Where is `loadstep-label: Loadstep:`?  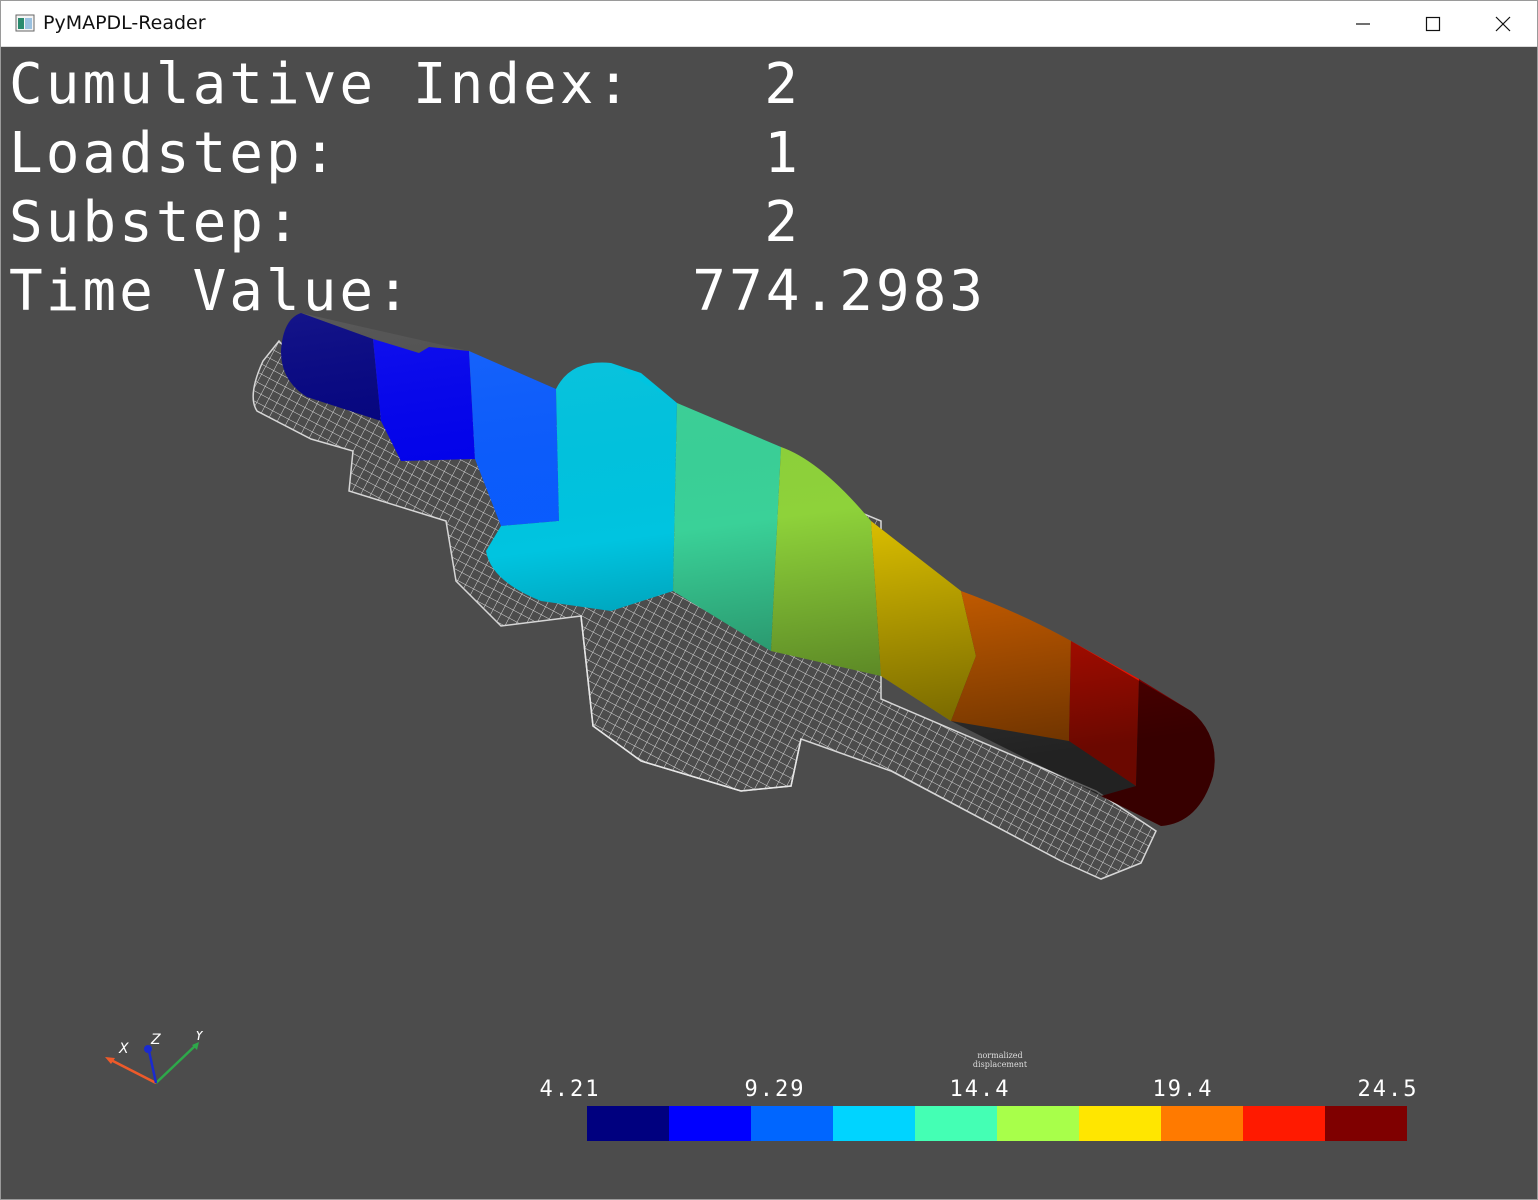
loadstep-label: Loadstep: is located at coordinates (174, 153).